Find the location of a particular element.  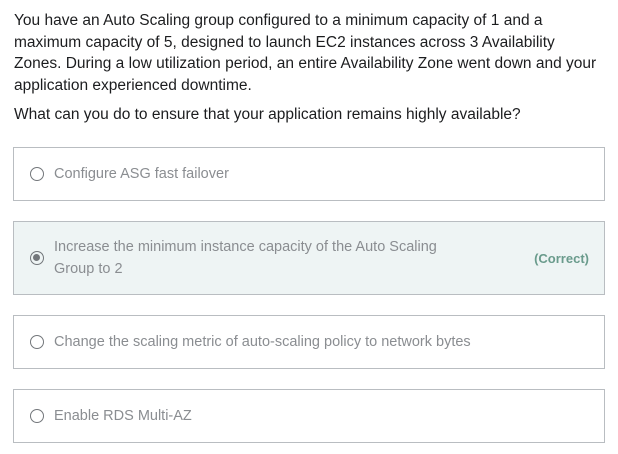

option-4: Enable RDS Multi-AZ is located at coordinates (309, 416).